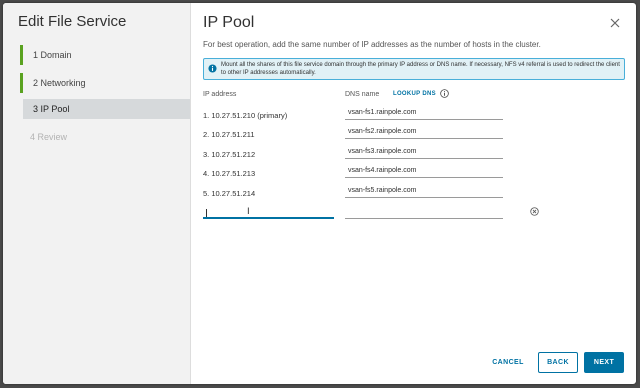 The height and width of the screenshot is (388, 640). I want to click on remove-icon, so click(534, 211).